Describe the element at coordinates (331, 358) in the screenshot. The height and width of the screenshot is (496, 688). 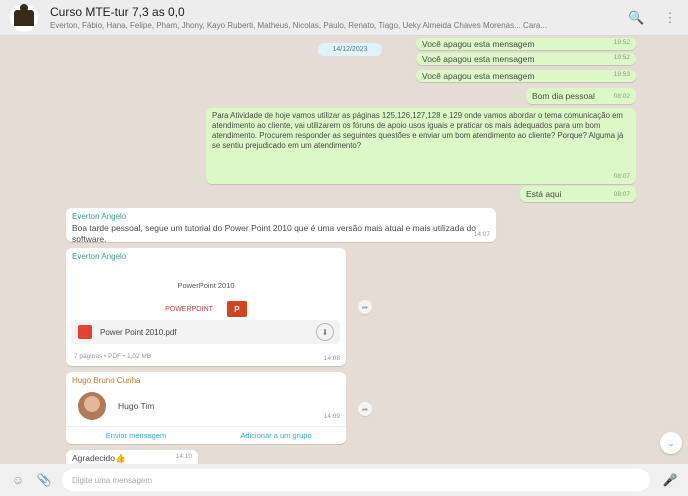
I see `message-time: 14:08` at that location.